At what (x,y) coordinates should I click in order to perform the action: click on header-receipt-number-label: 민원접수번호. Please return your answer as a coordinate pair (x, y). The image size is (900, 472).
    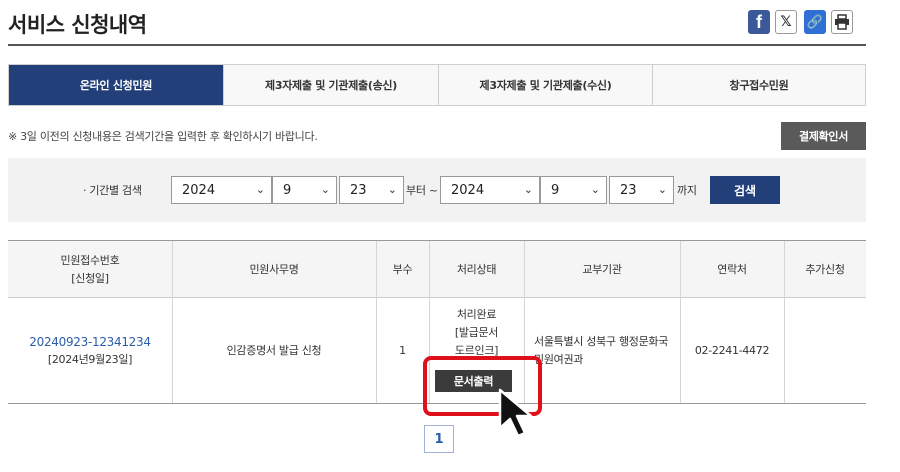
    Looking at the image, I should click on (90, 260).